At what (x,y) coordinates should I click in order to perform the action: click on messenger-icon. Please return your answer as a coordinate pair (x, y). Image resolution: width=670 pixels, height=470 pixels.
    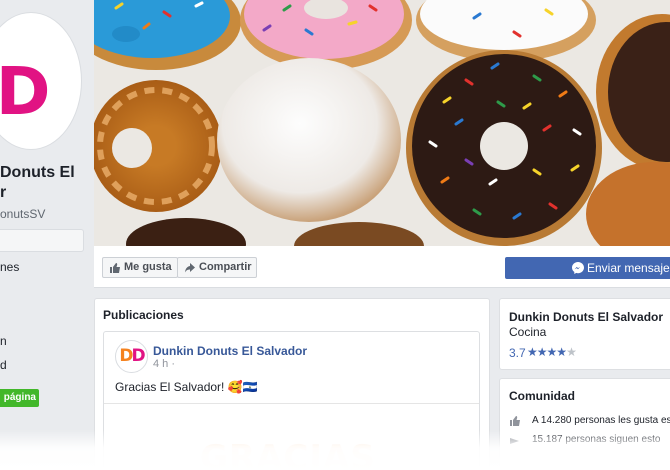
    Looking at the image, I should click on (578, 268).